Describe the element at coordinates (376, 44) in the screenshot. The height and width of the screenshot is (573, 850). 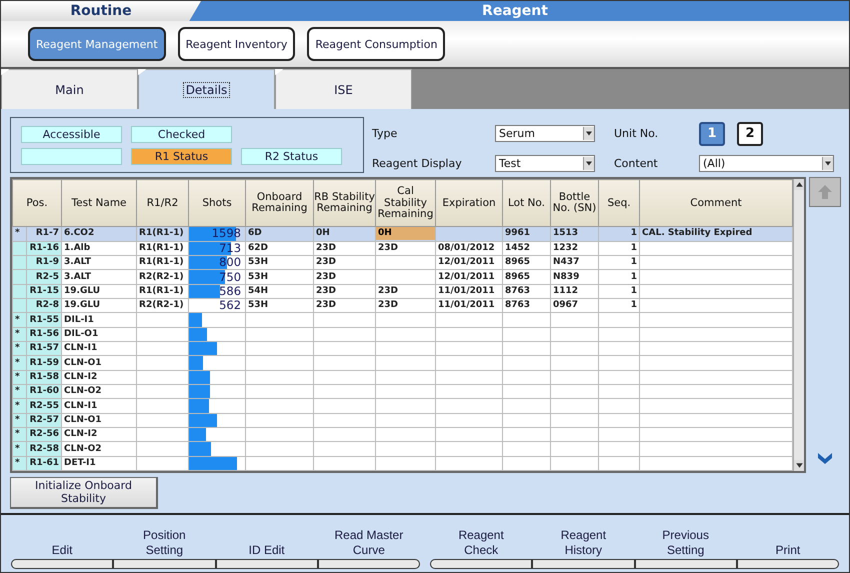
I see `mode-button: Reagent Consumption` at that location.